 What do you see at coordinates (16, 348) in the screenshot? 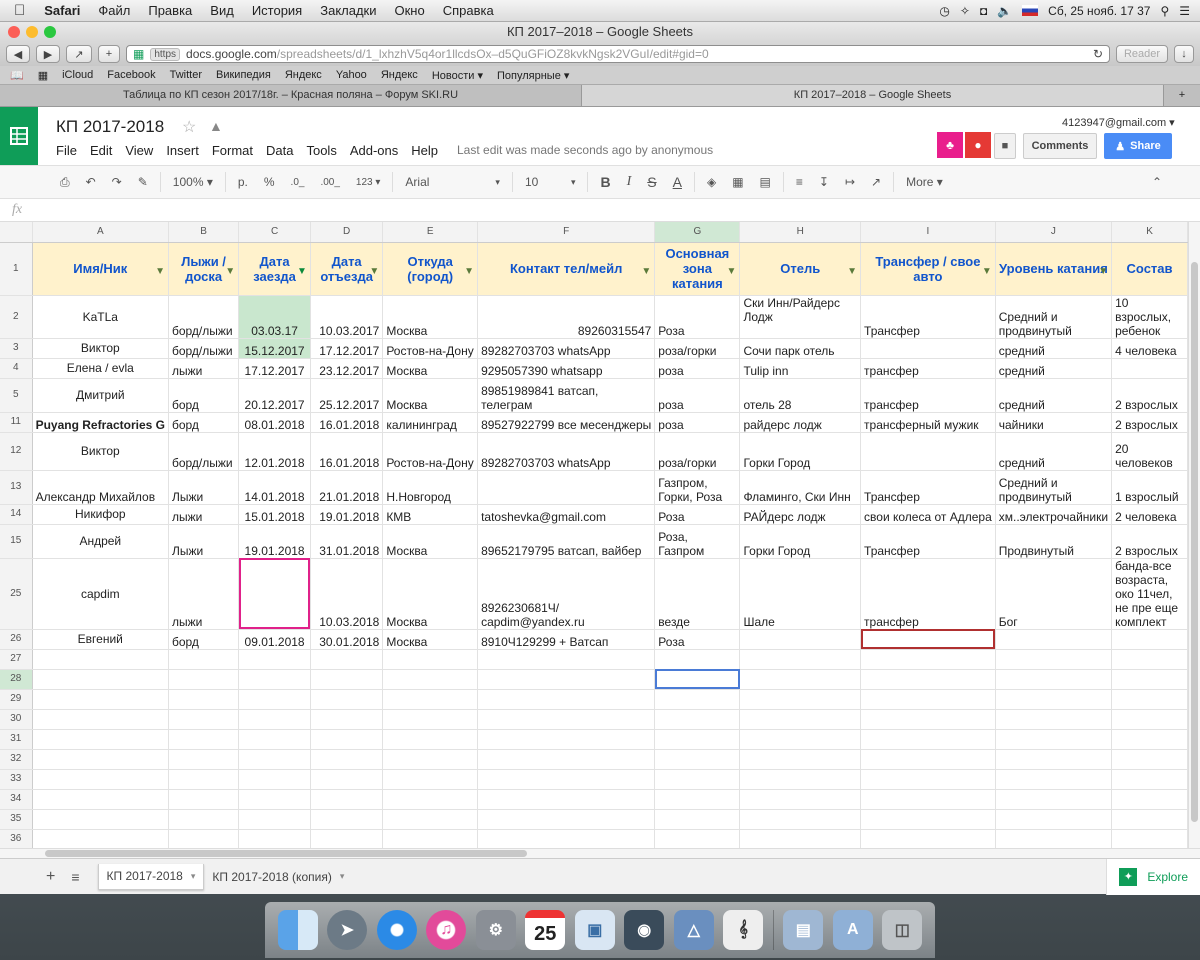
I see `row-number: 3` at bounding box center [16, 348].